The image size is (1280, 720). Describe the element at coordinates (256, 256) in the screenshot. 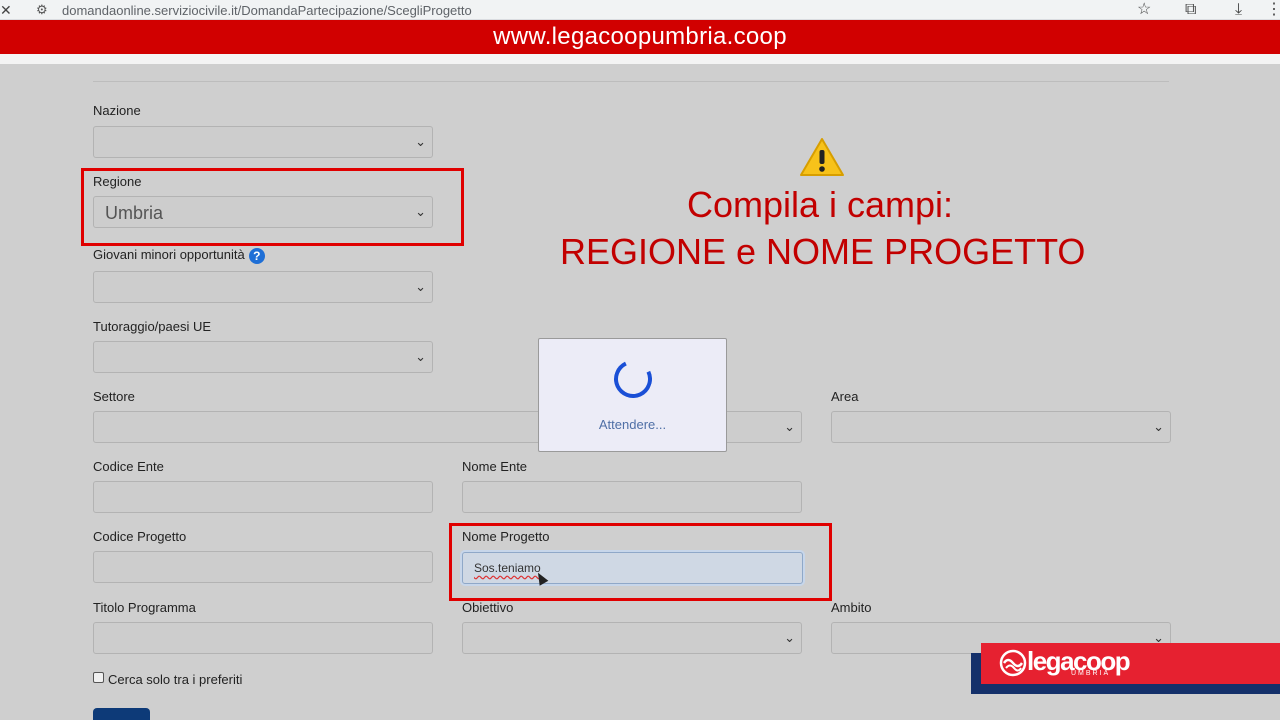

I see `help-icon: ?` at that location.